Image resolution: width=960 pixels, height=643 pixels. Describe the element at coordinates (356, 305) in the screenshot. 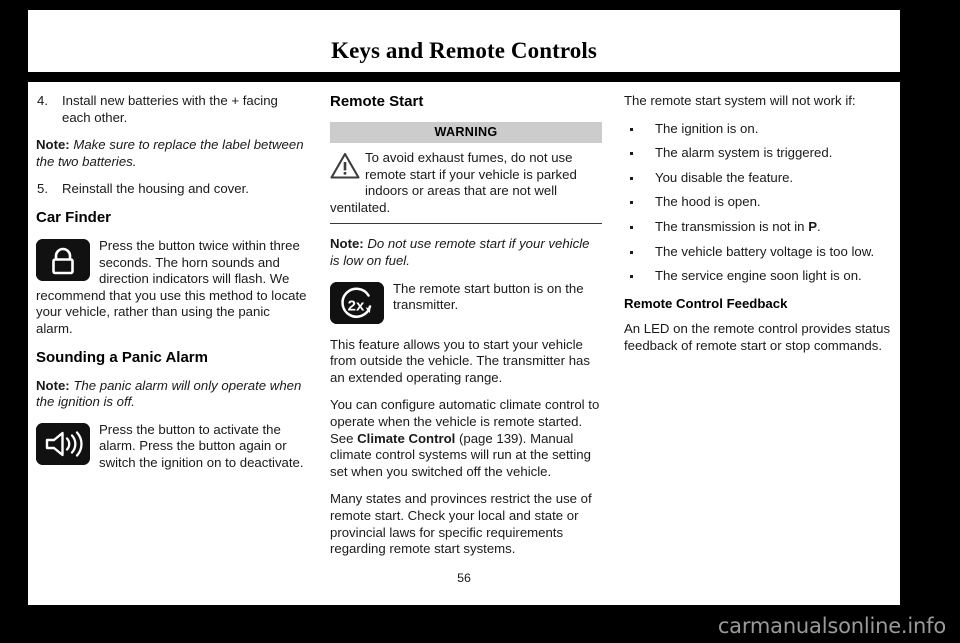

I see `svg-text: 2x` at that location.